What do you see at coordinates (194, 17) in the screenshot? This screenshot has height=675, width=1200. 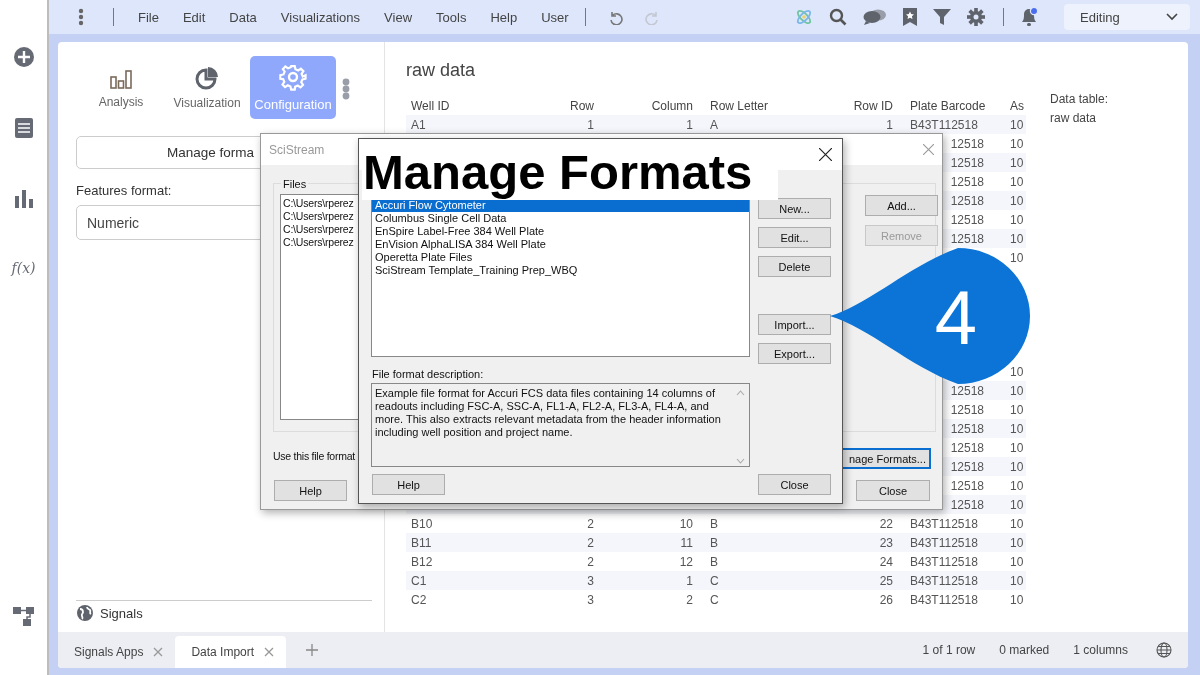 I see `menu-item: Edit` at bounding box center [194, 17].